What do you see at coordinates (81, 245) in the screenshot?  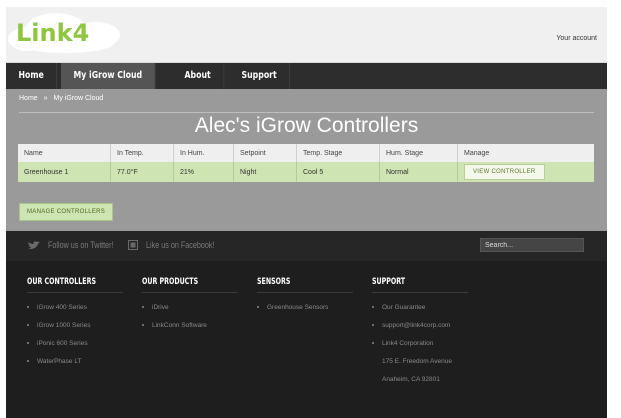 I see `twitter-link: Follow us on Twitter!` at bounding box center [81, 245].